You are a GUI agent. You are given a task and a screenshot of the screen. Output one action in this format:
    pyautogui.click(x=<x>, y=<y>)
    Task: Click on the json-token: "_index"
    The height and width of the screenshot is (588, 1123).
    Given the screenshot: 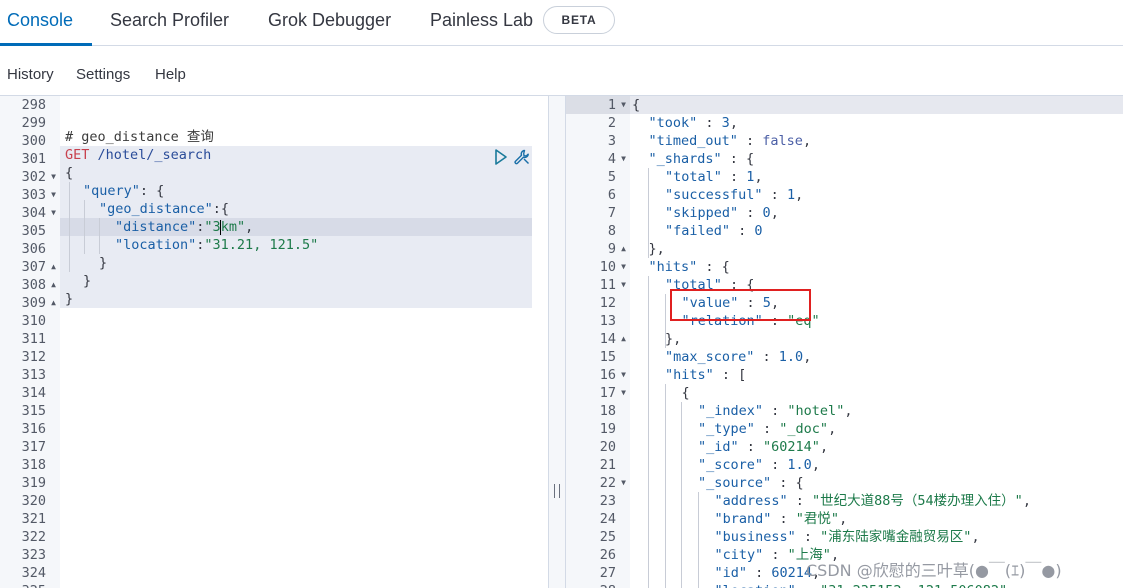 What is the action you would take?
    pyautogui.click(x=731, y=411)
    